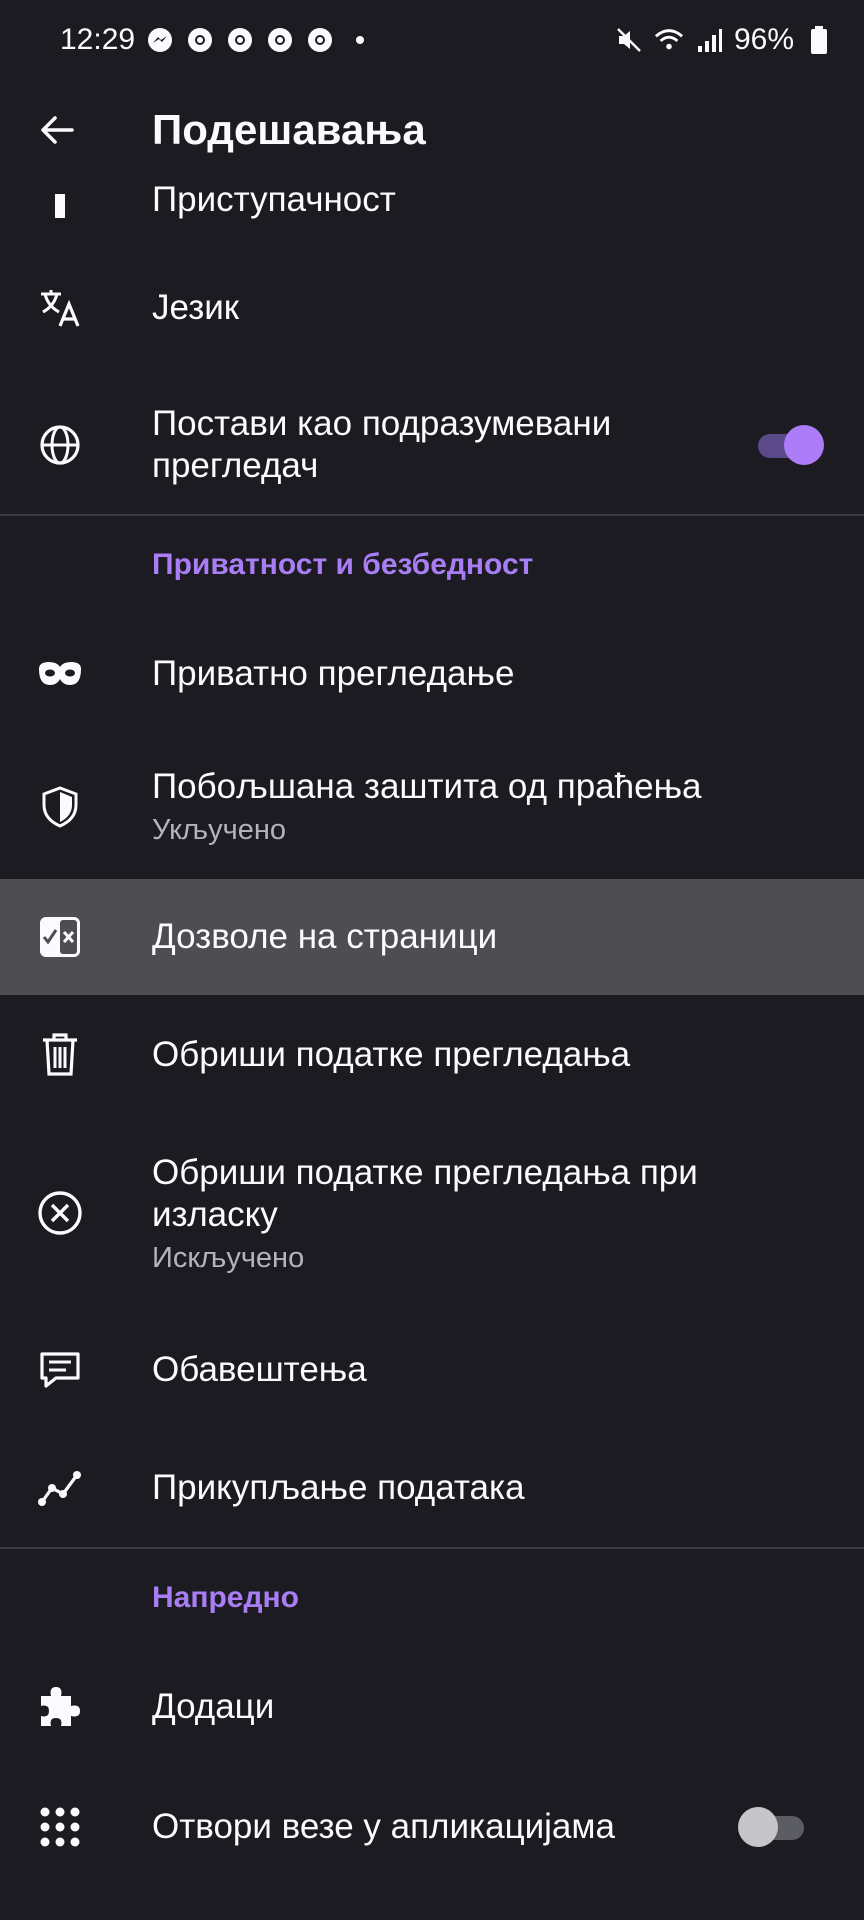  What do you see at coordinates (432, 1707) in the screenshot?
I see `settings-item-addons: Додаци` at bounding box center [432, 1707].